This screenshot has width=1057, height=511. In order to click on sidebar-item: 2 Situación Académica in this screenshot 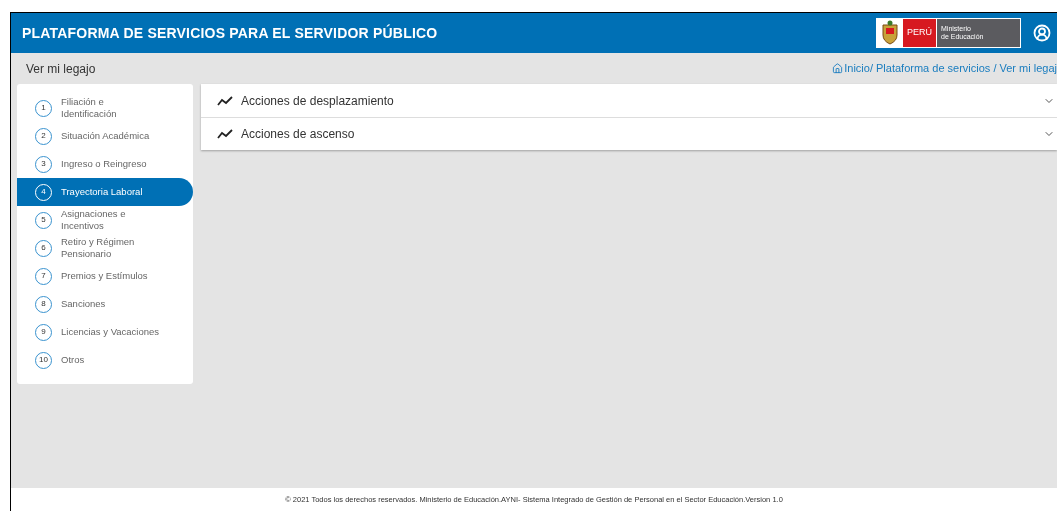, I will do `click(105, 136)`.